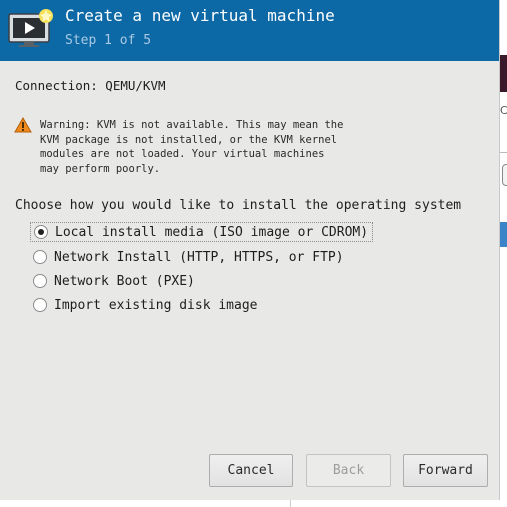 Image resolution: width=507 pixels, height=507 pixels. Describe the element at coordinates (249, 30) in the screenshot. I see `dialog-header: Create a new virtual machine Step 1 of 5` at that location.